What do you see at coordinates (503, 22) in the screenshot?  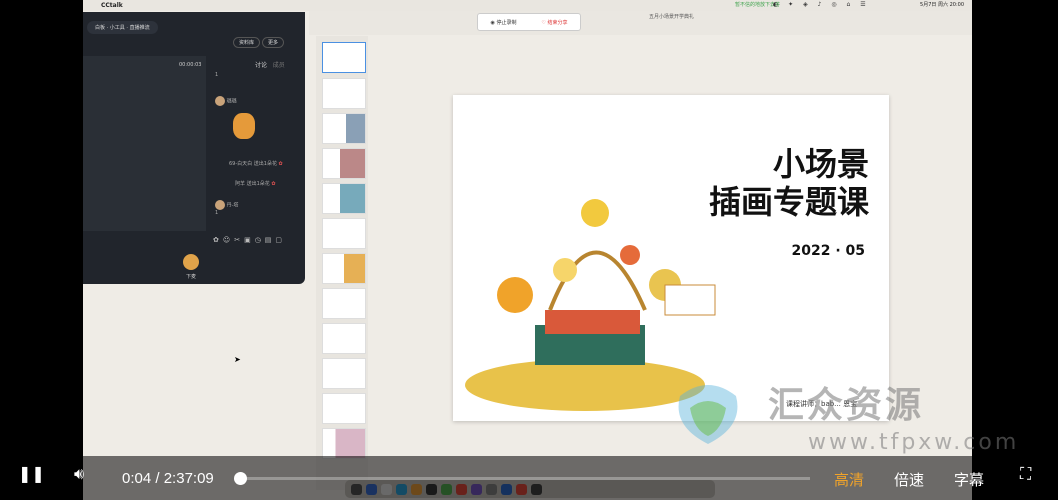 I see `stop-recording-button: ◉ 停止录制` at bounding box center [503, 22].